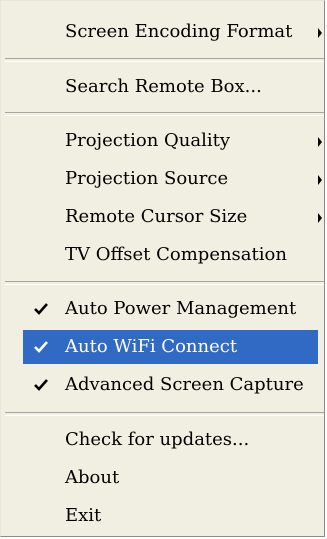 The height and width of the screenshot is (539, 327). What do you see at coordinates (83, 515) in the screenshot?
I see `menu-item-label: Exit` at bounding box center [83, 515].